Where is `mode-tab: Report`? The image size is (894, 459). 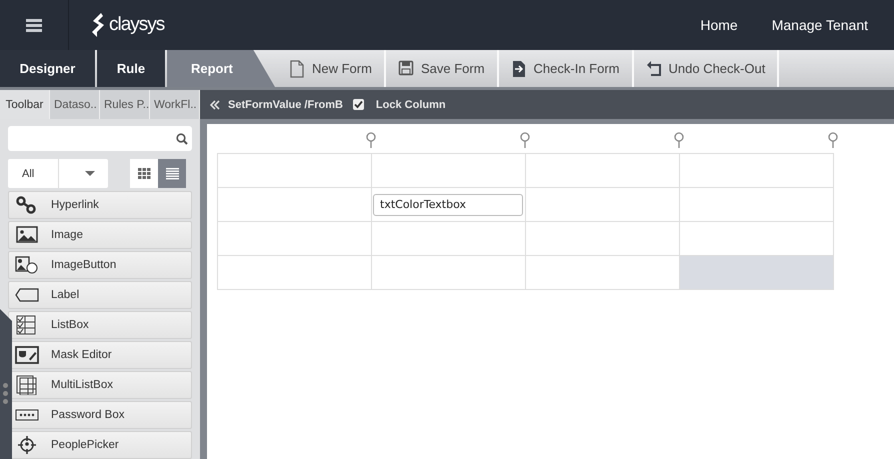
mode-tab: Report is located at coordinates (221, 68).